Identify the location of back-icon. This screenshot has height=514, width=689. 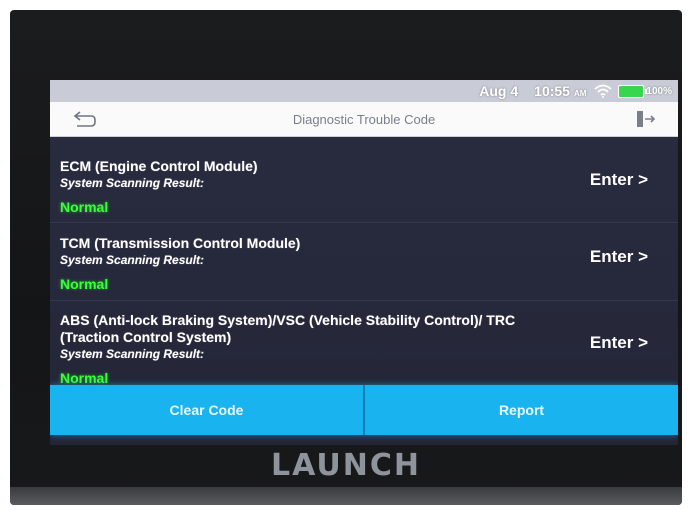
(85, 119).